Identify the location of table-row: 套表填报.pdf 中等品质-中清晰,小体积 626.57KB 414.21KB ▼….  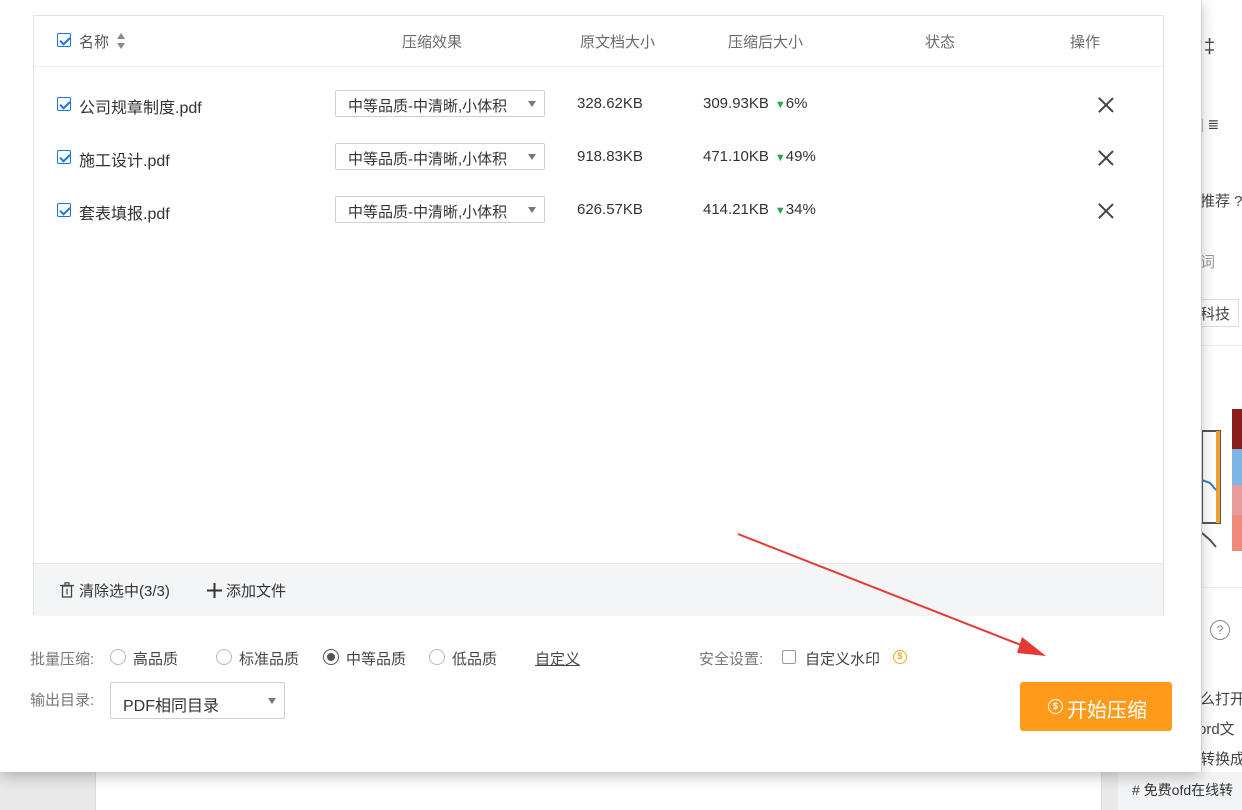
(598, 210).